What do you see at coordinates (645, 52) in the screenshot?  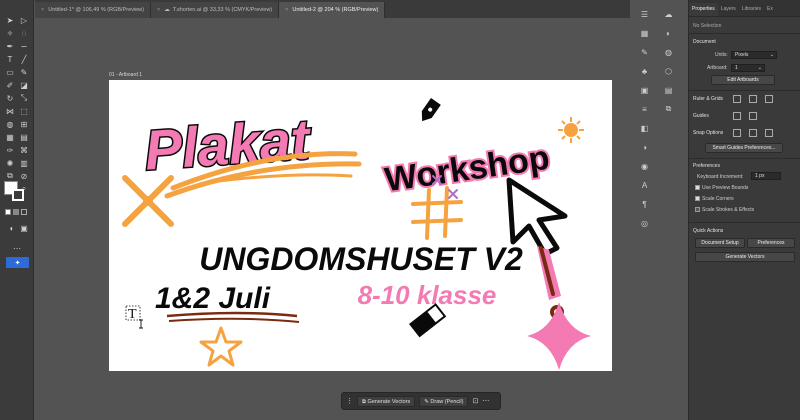 I see `brushes-icon: ✎` at bounding box center [645, 52].